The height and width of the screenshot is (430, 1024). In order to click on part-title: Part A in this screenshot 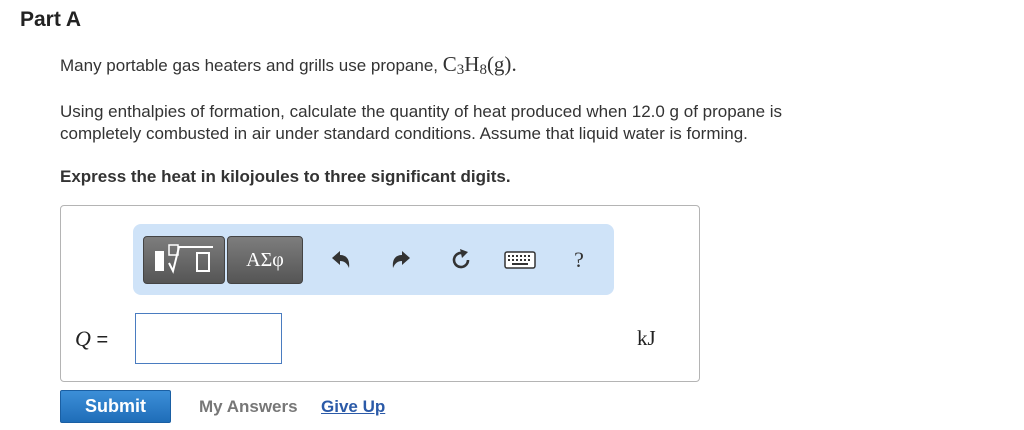, I will do `click(51, 19)`.